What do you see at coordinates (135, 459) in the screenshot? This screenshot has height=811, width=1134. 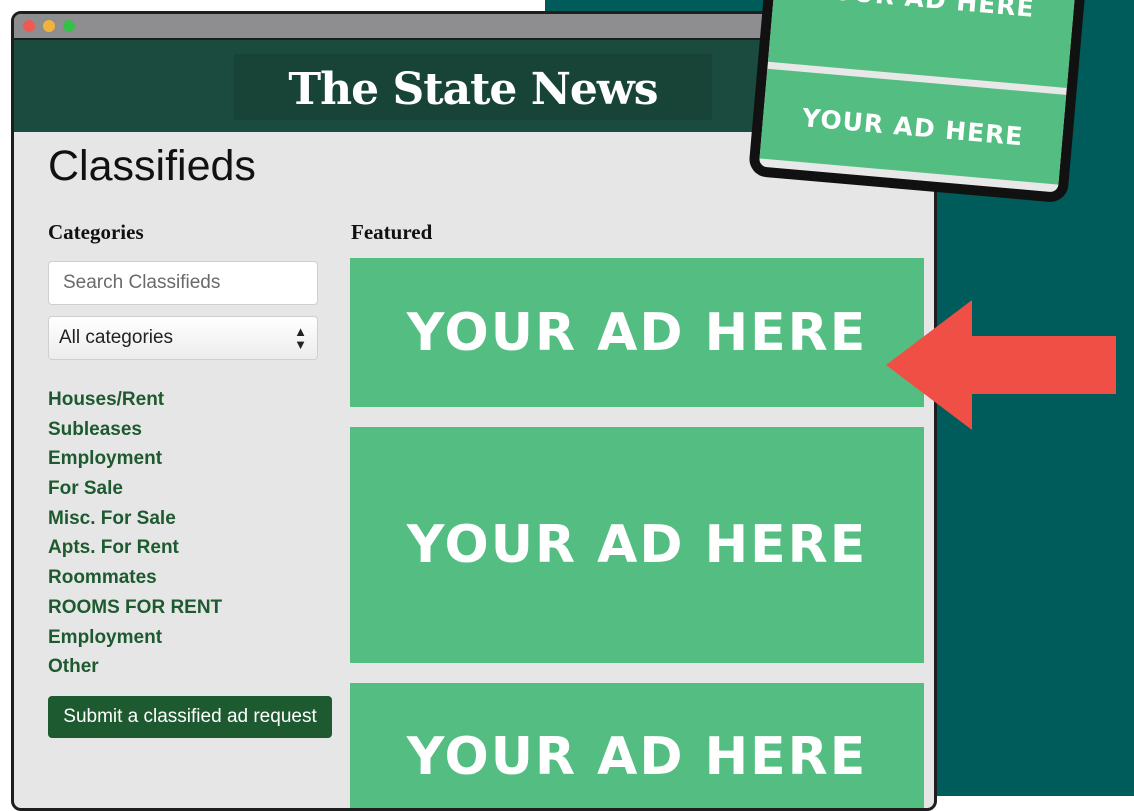 I see `category-link-employment: Employment` at bounding box center [135, 459].